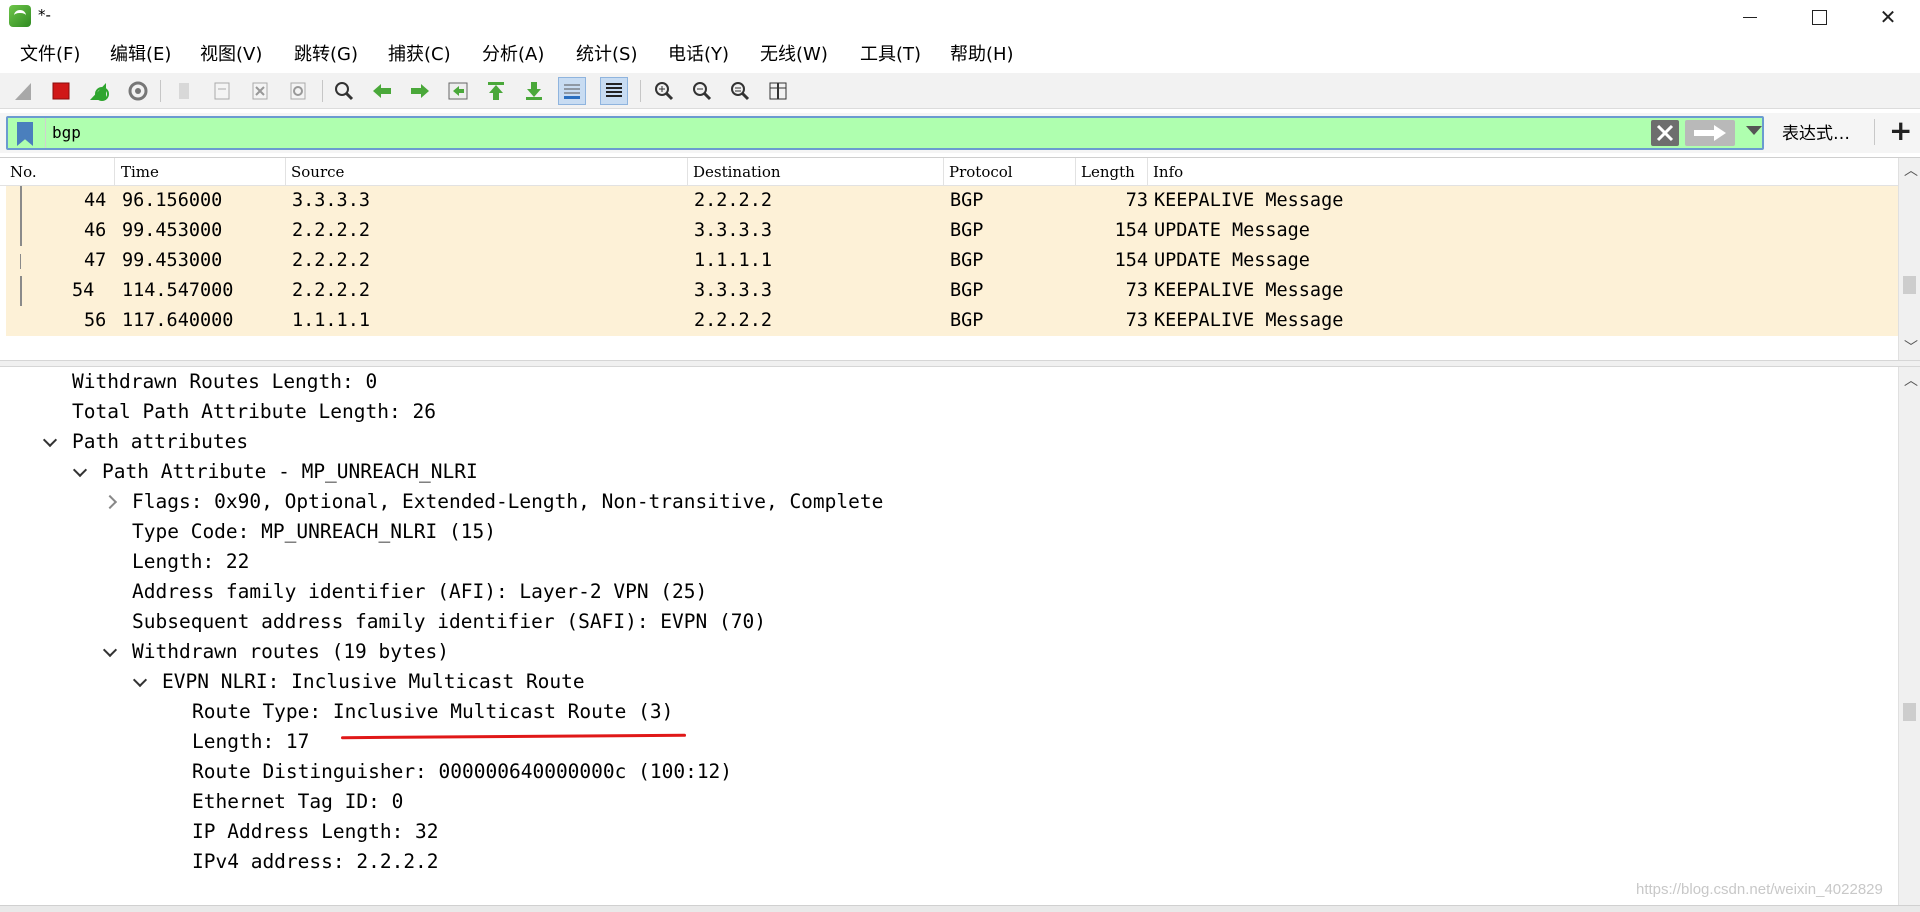 This screenshot has width=1920, height=912. Describe the element at coordinates (664, 91) in the screenshot. I see `zoom-in-button` at that location.